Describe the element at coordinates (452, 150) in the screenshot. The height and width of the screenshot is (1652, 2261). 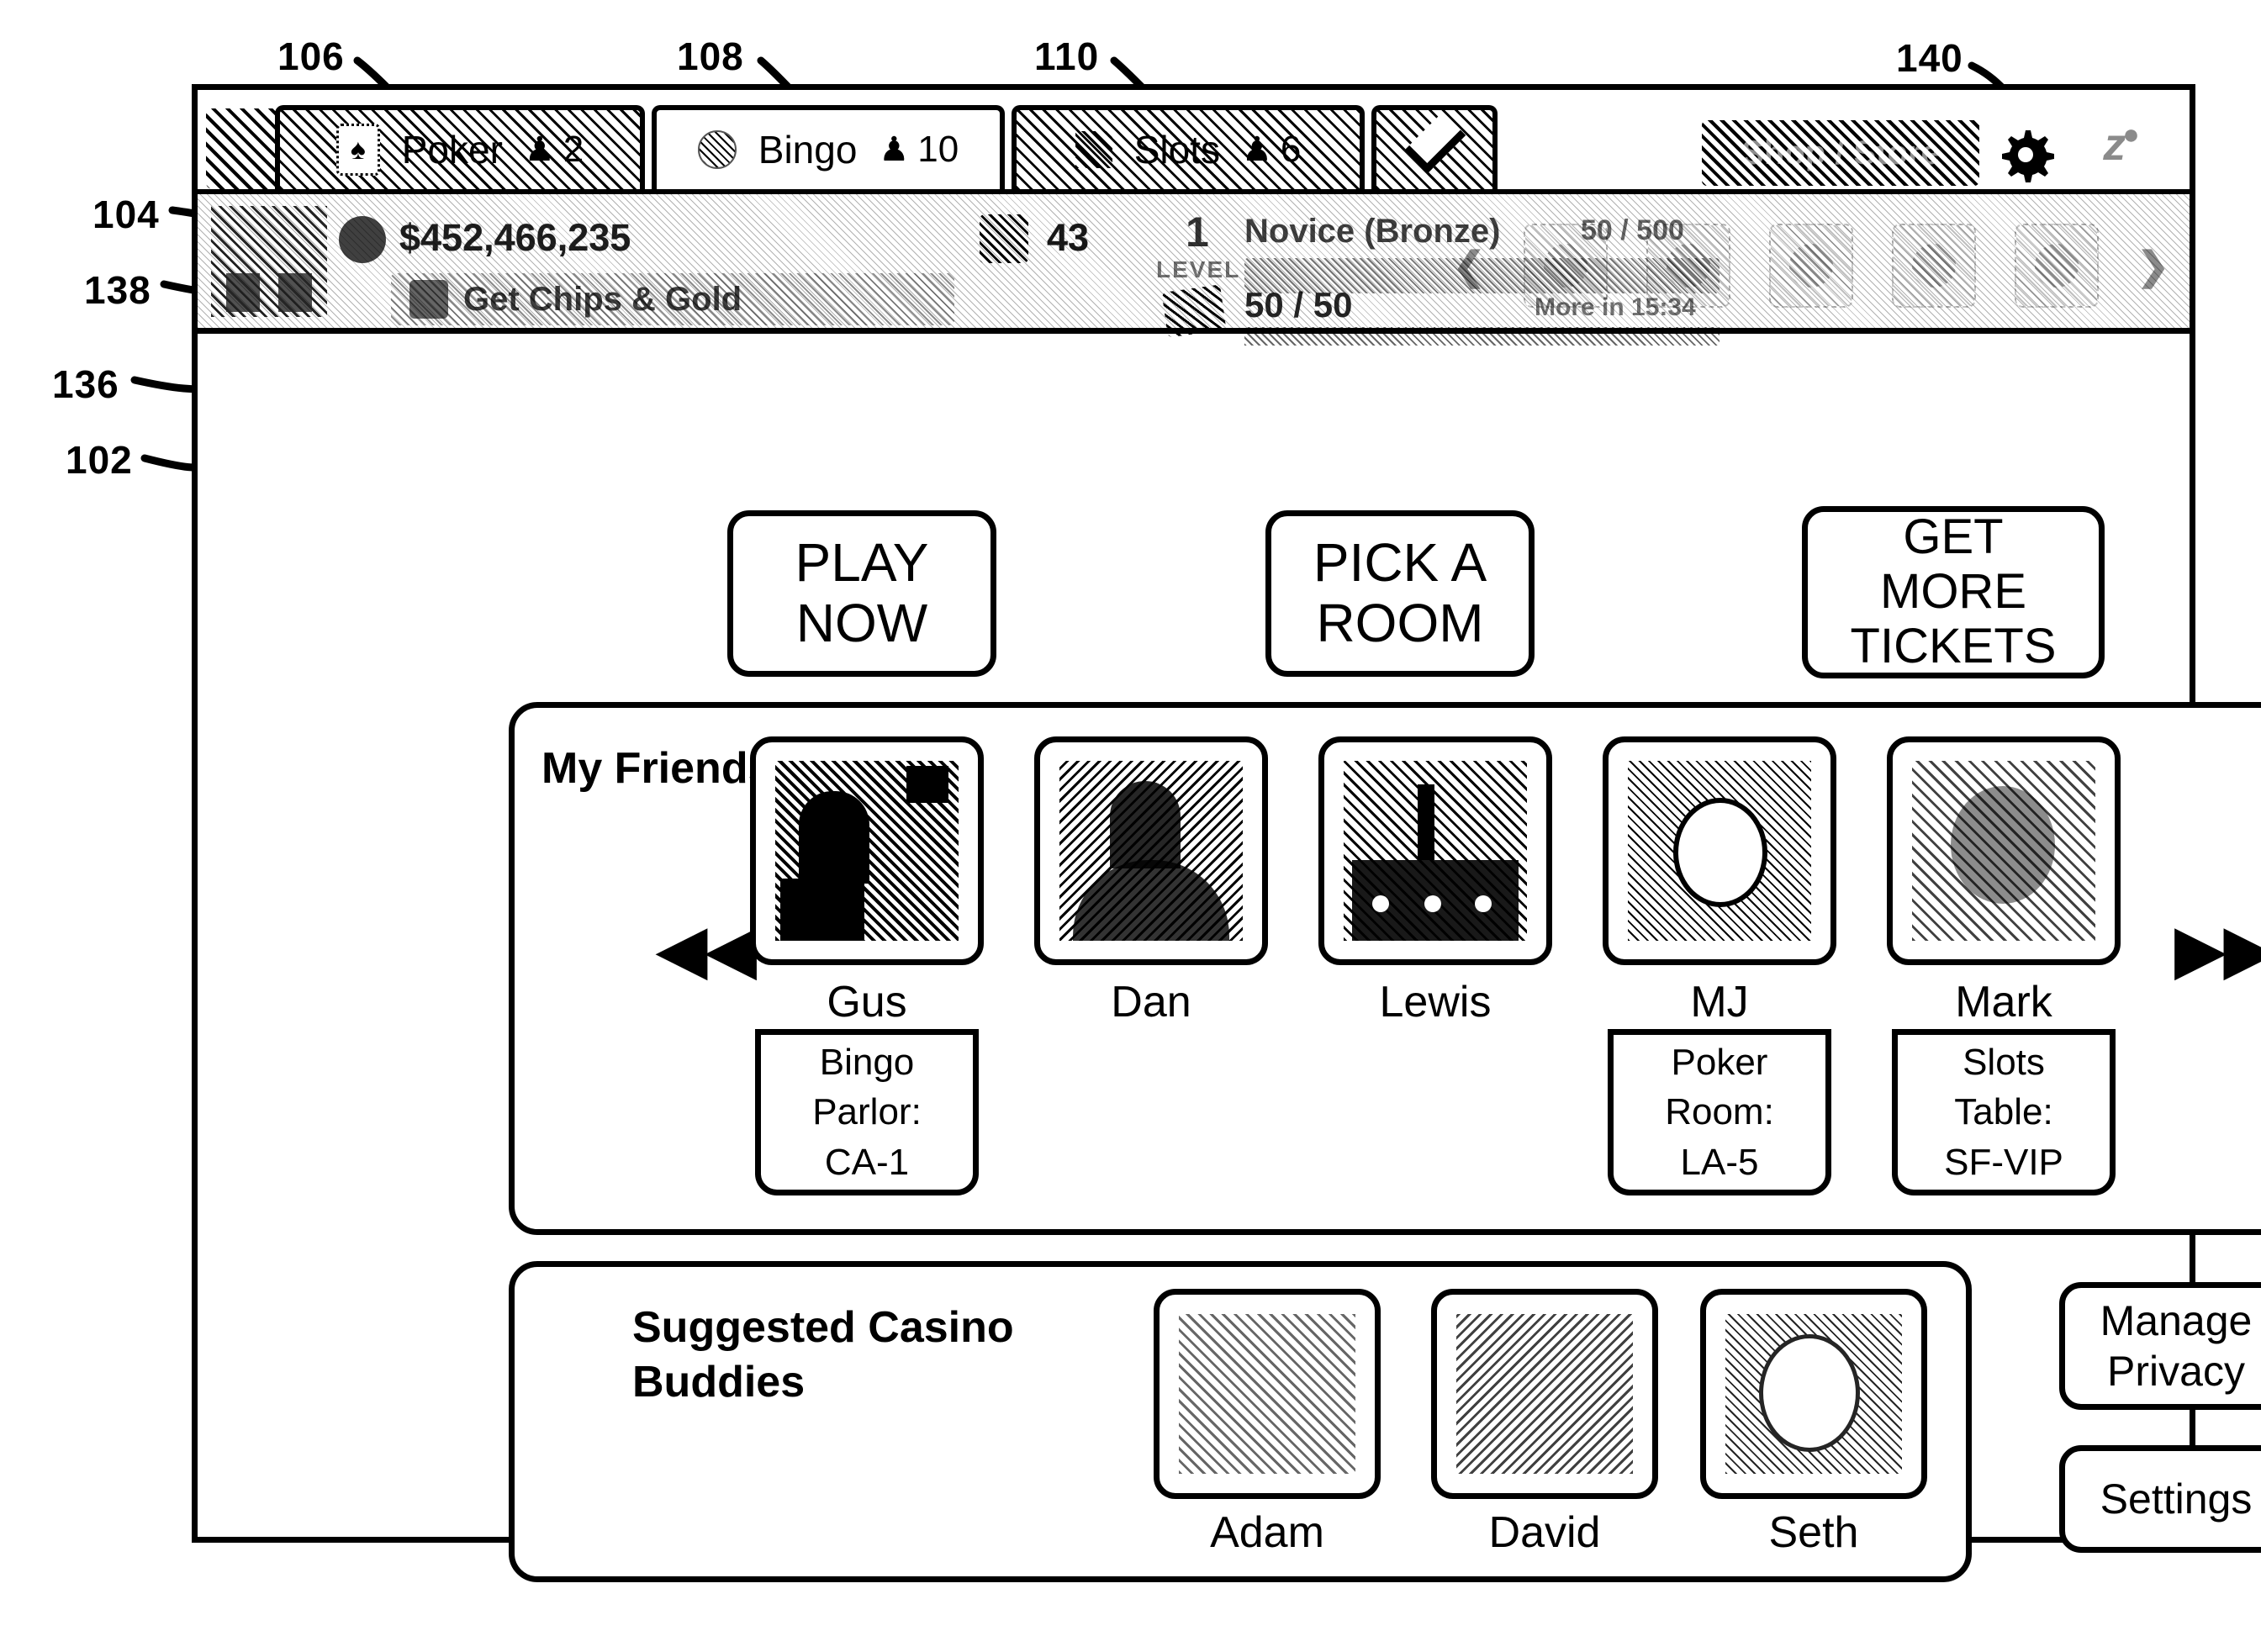
I see `tab-poker-label: Poker` at that location.